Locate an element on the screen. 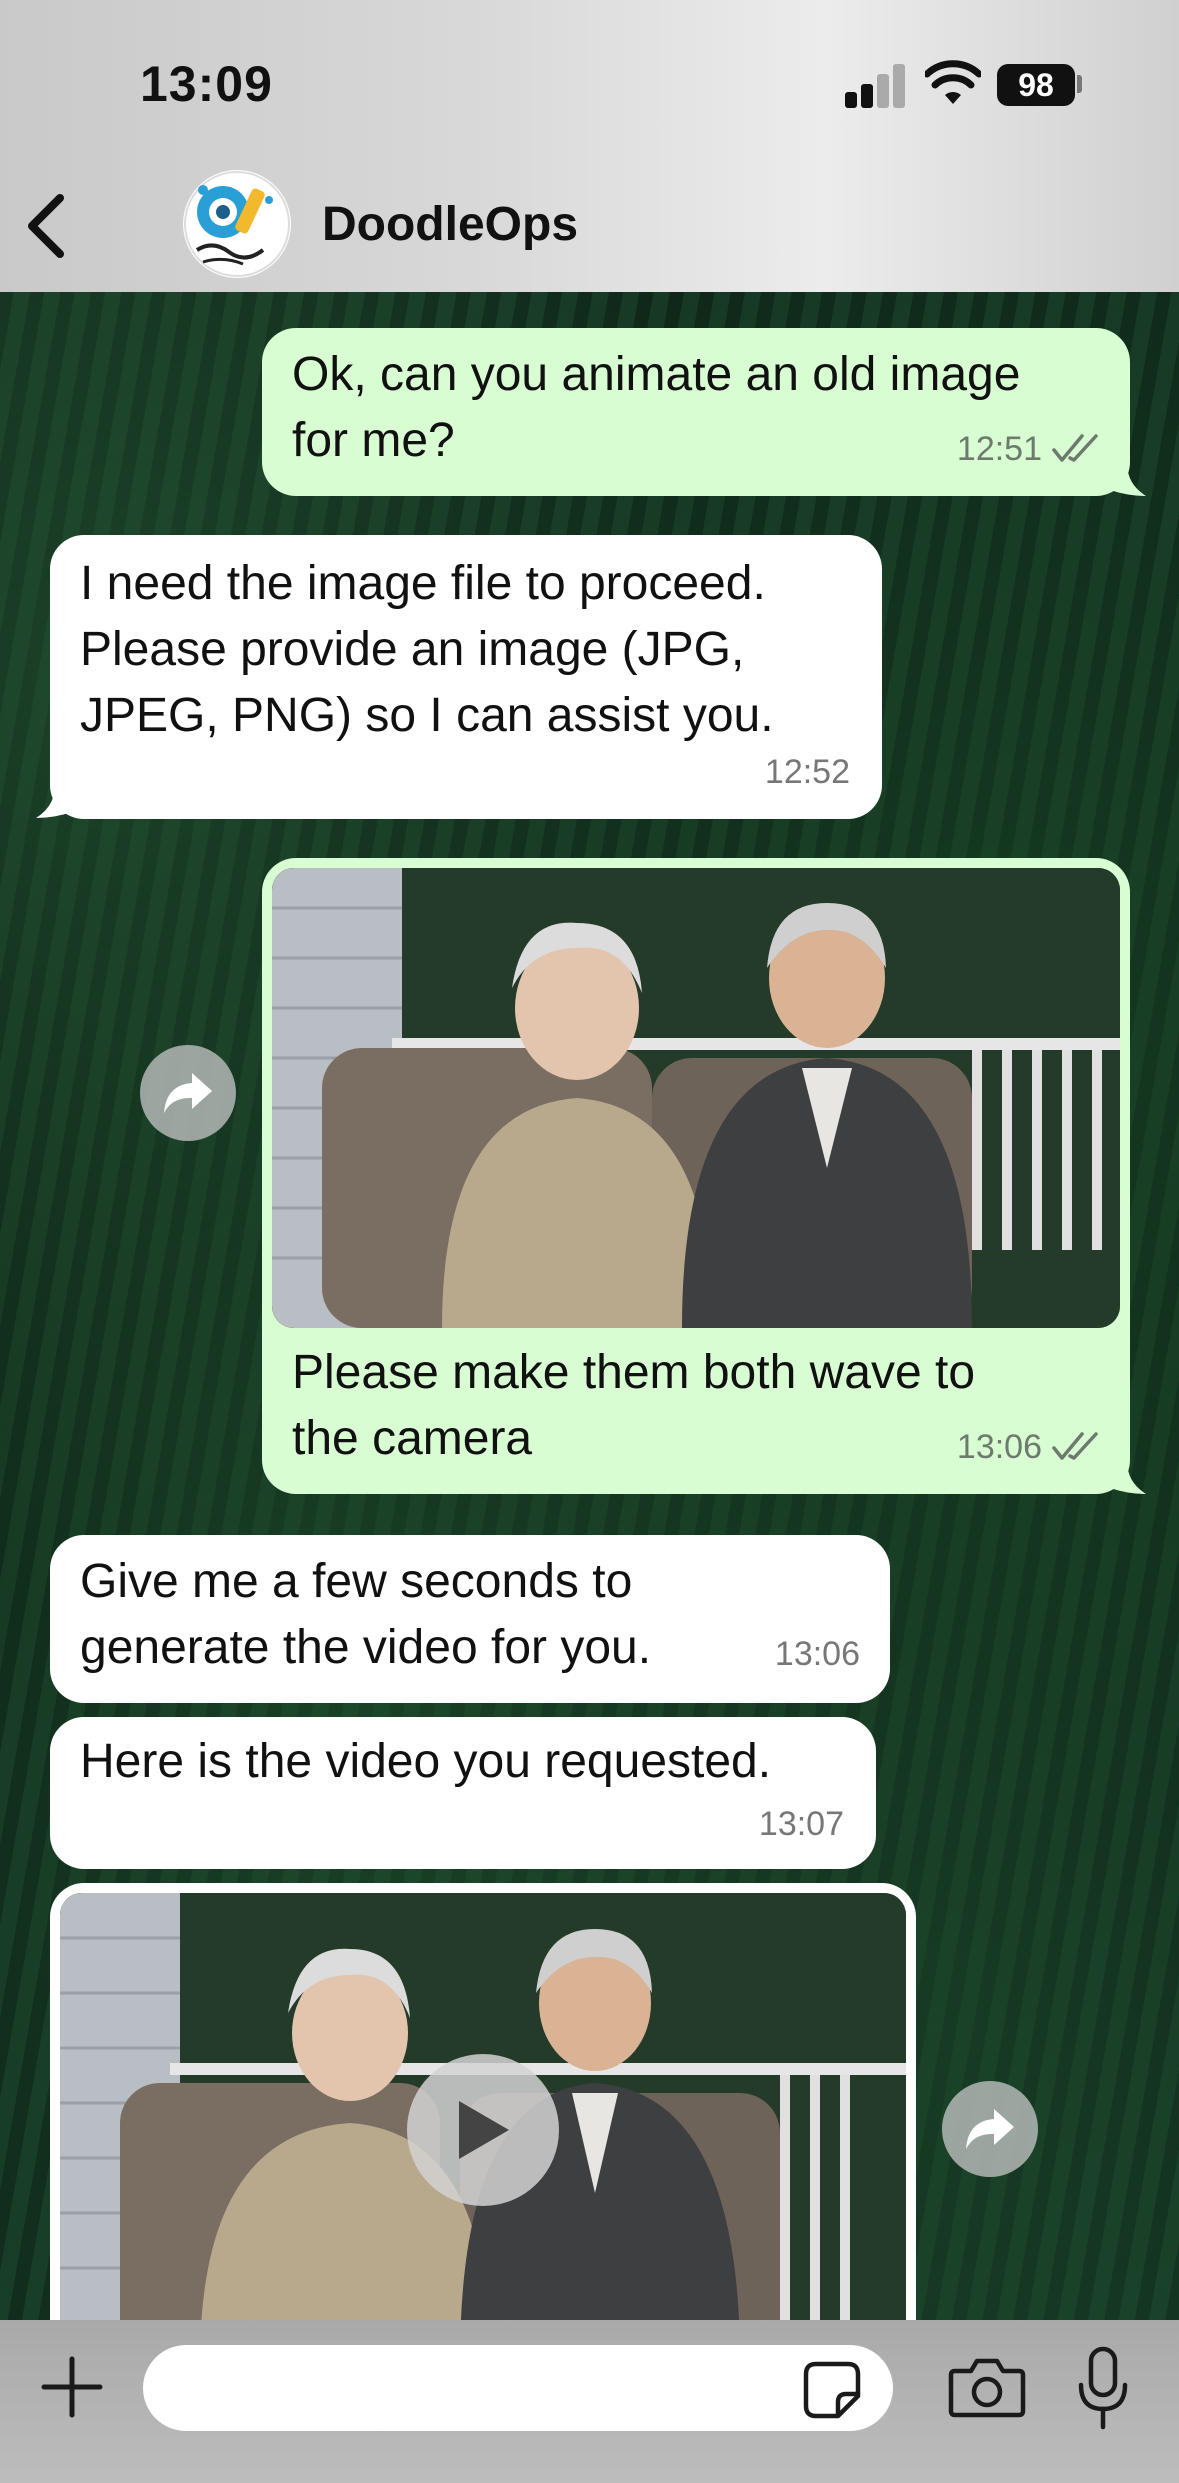 The width and height of the screenshot is (1179, 2483). battery-indicator: 98 is located at coordinates (1036, 85).